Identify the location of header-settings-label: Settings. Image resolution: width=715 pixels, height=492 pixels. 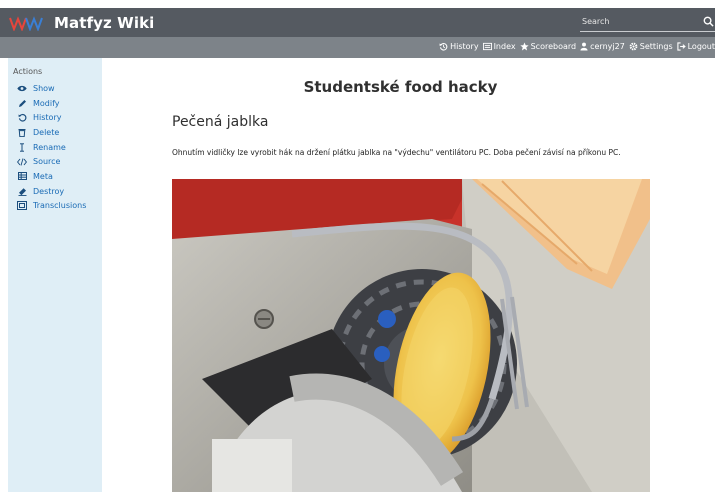
(656, 46).